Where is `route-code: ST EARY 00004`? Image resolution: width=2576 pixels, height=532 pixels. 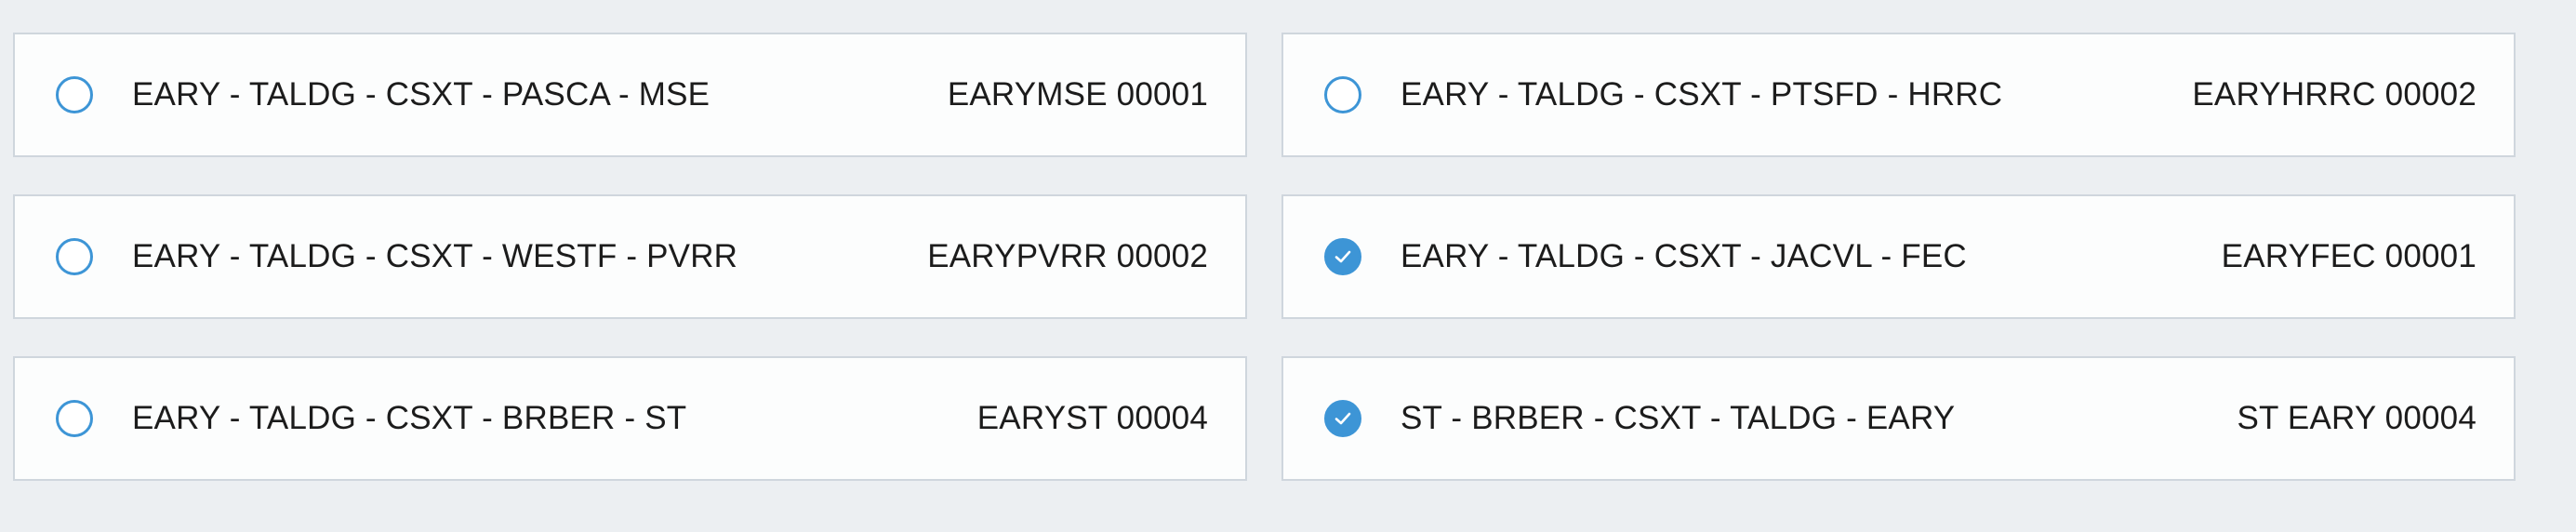 route-code: ST EARY 00004 is located at coordinates (2356, 418).